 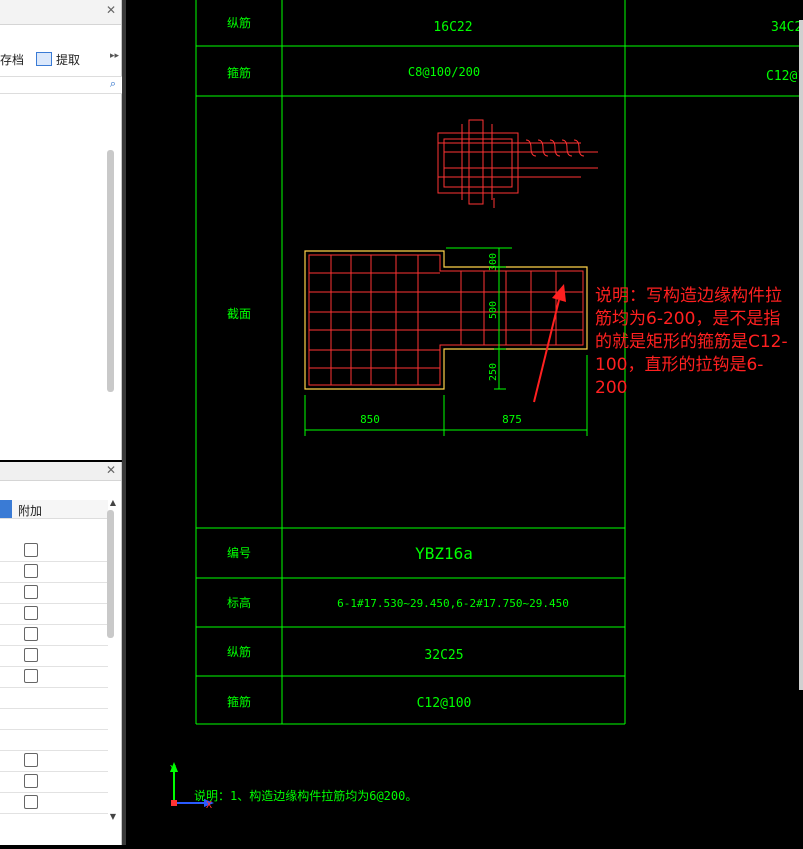 What do you see at coordinates (68, 59) in the screenshot?
I see `extract-button: 提取` at bounding box center [68, 59].